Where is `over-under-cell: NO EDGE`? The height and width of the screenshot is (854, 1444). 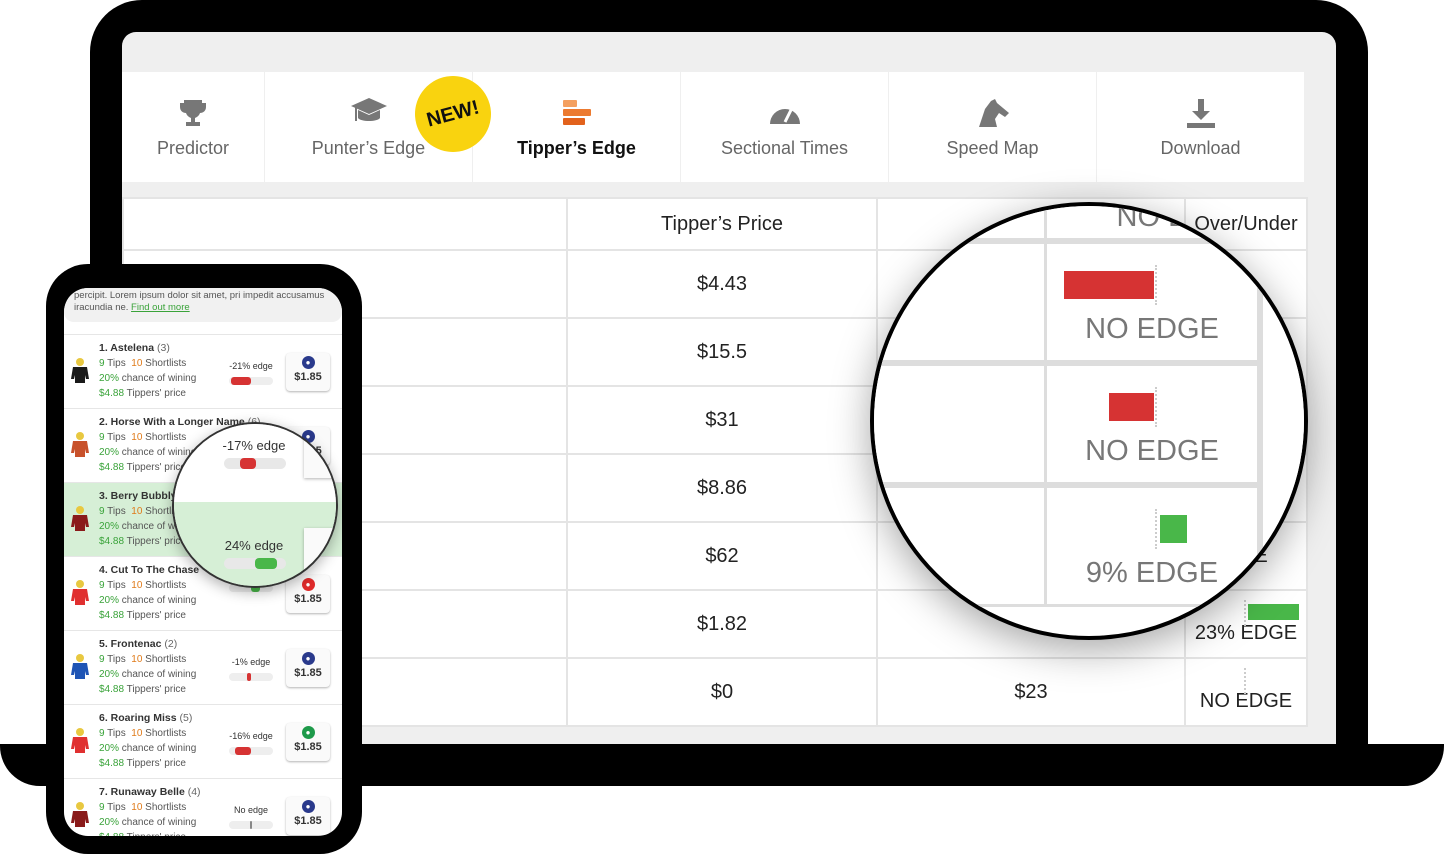
over-under-cell: NO EDGE is located at coordinates (1246, 692).